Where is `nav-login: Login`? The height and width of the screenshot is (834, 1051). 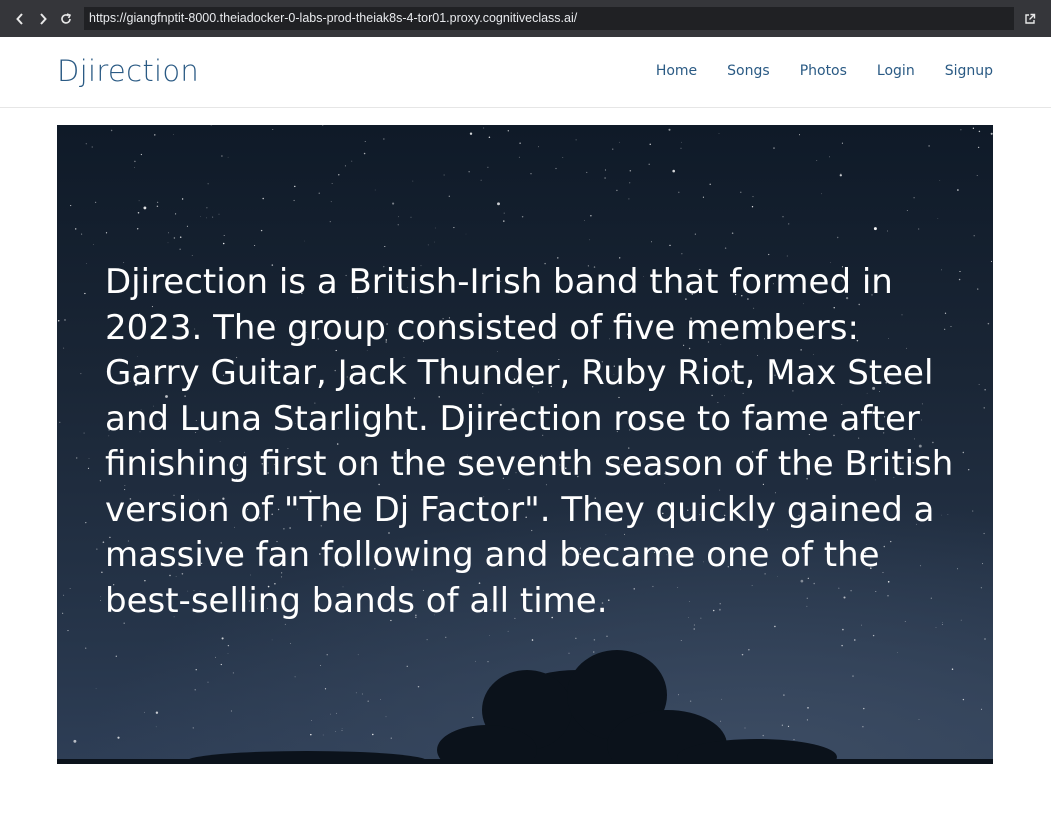
nav-login: Login is located at coordinates (896, 71).